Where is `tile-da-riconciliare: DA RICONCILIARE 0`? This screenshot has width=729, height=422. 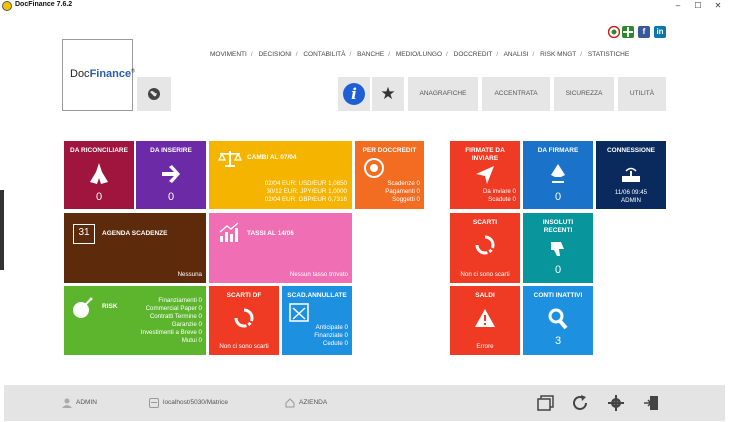 tile-da-riconciliare: DA RICONCILIARE 0 is located at coordinates (99, 175).